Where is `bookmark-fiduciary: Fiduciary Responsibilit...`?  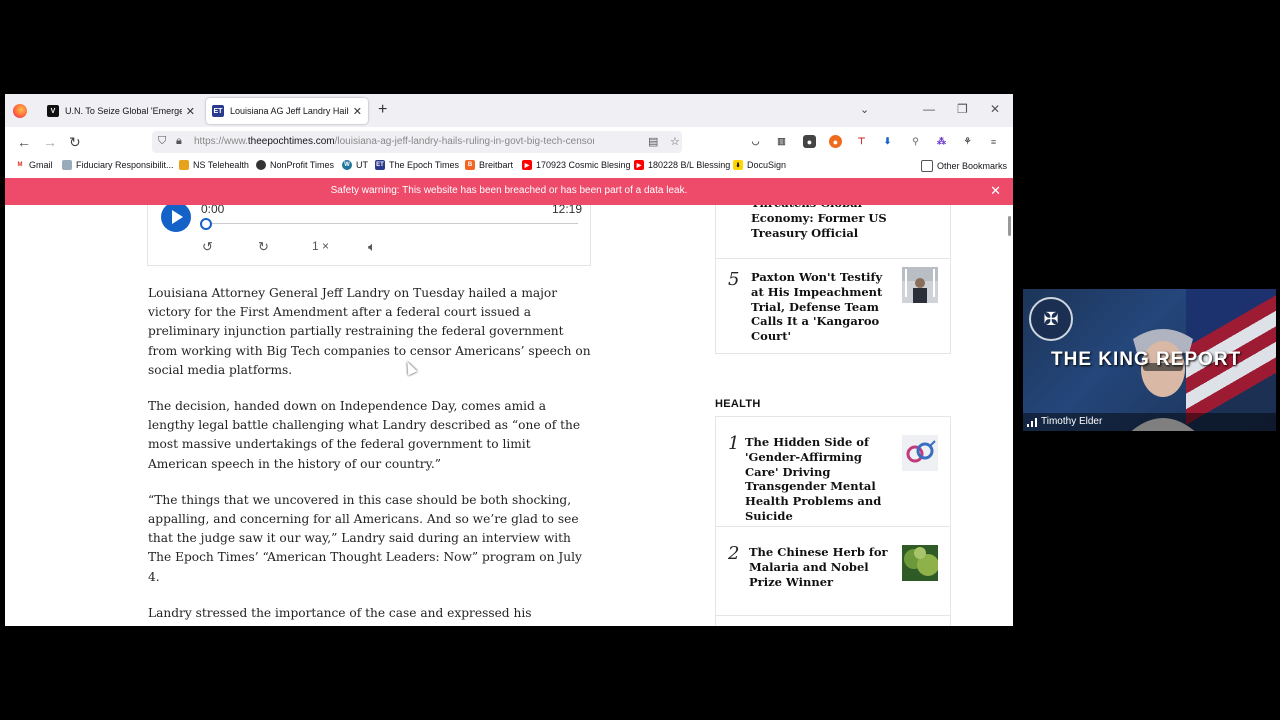 bookmark-fiduciary: Fiduciary Responsibilit... is located at coordinates (118, 165).